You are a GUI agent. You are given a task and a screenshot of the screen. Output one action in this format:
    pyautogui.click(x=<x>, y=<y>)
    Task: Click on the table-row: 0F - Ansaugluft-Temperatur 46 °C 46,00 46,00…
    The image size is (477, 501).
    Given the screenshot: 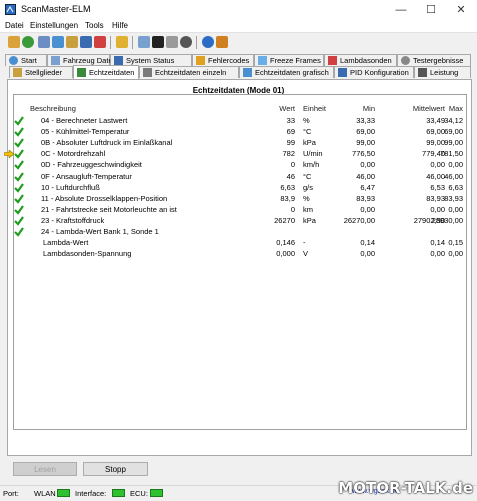 What is the action you would take?
    pyautogui.click(x=240, y=177)
    